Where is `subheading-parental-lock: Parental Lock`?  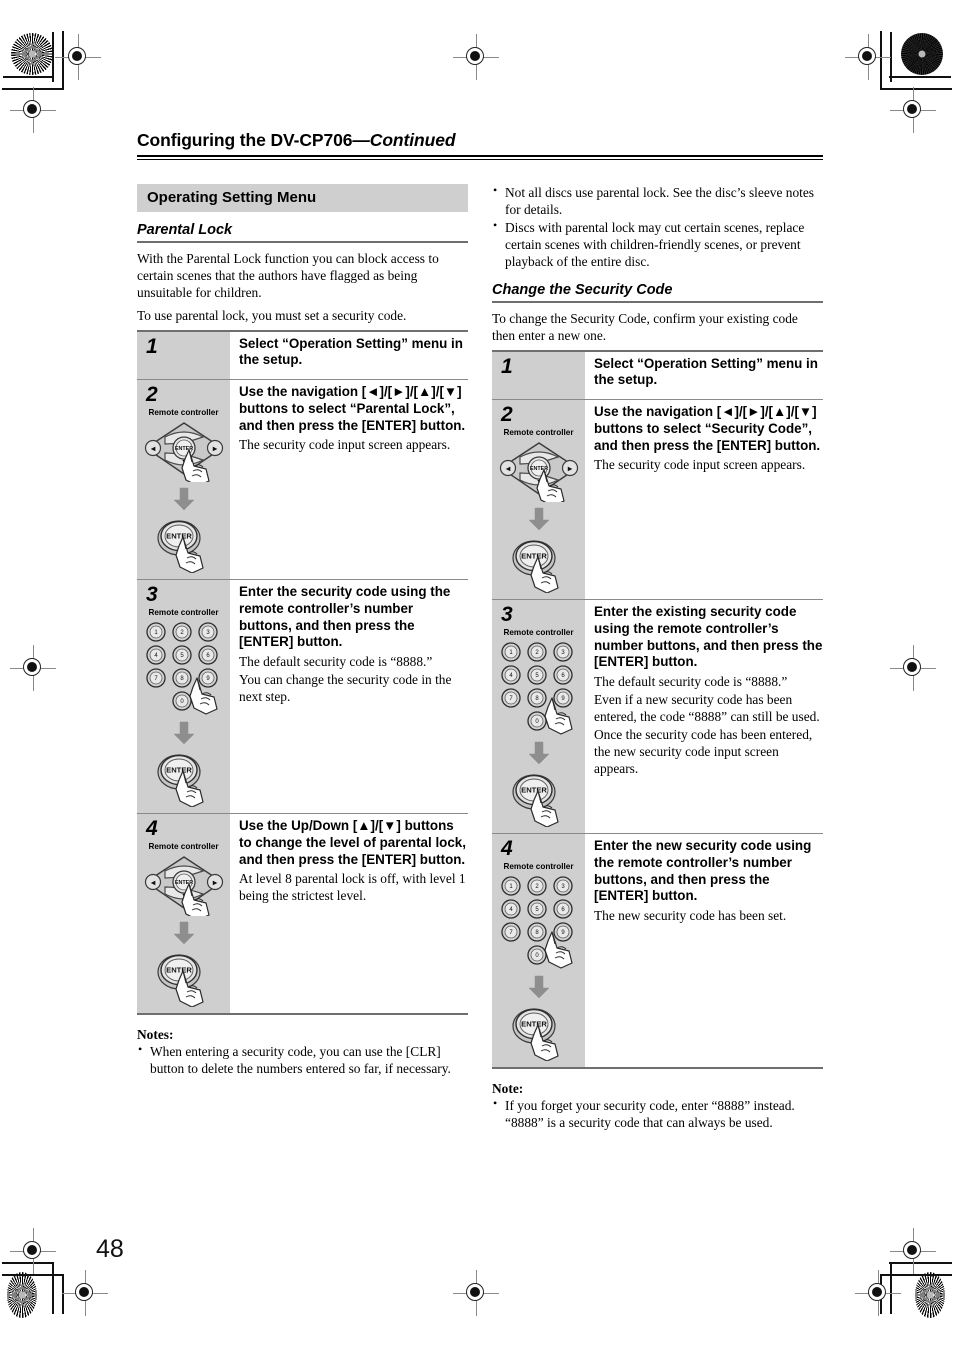
subheading-parental-lock: Parental Lock is located at coordinates (185, 229).